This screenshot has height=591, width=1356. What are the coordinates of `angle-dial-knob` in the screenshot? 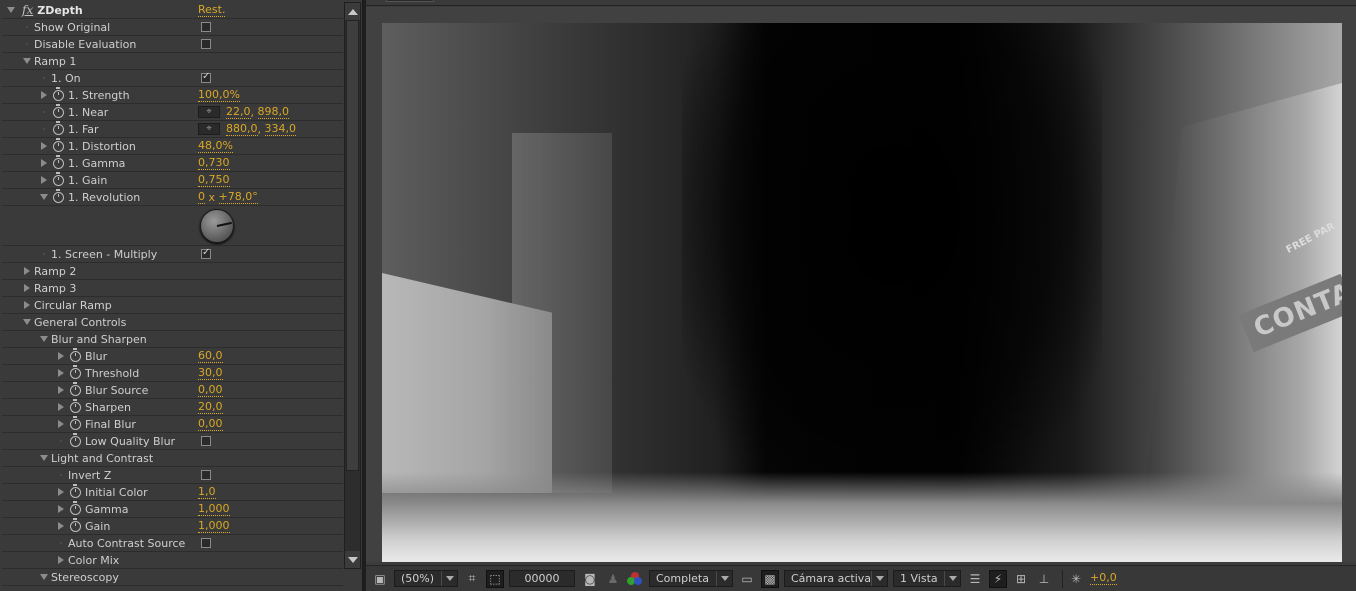 It's located at (217, 226).